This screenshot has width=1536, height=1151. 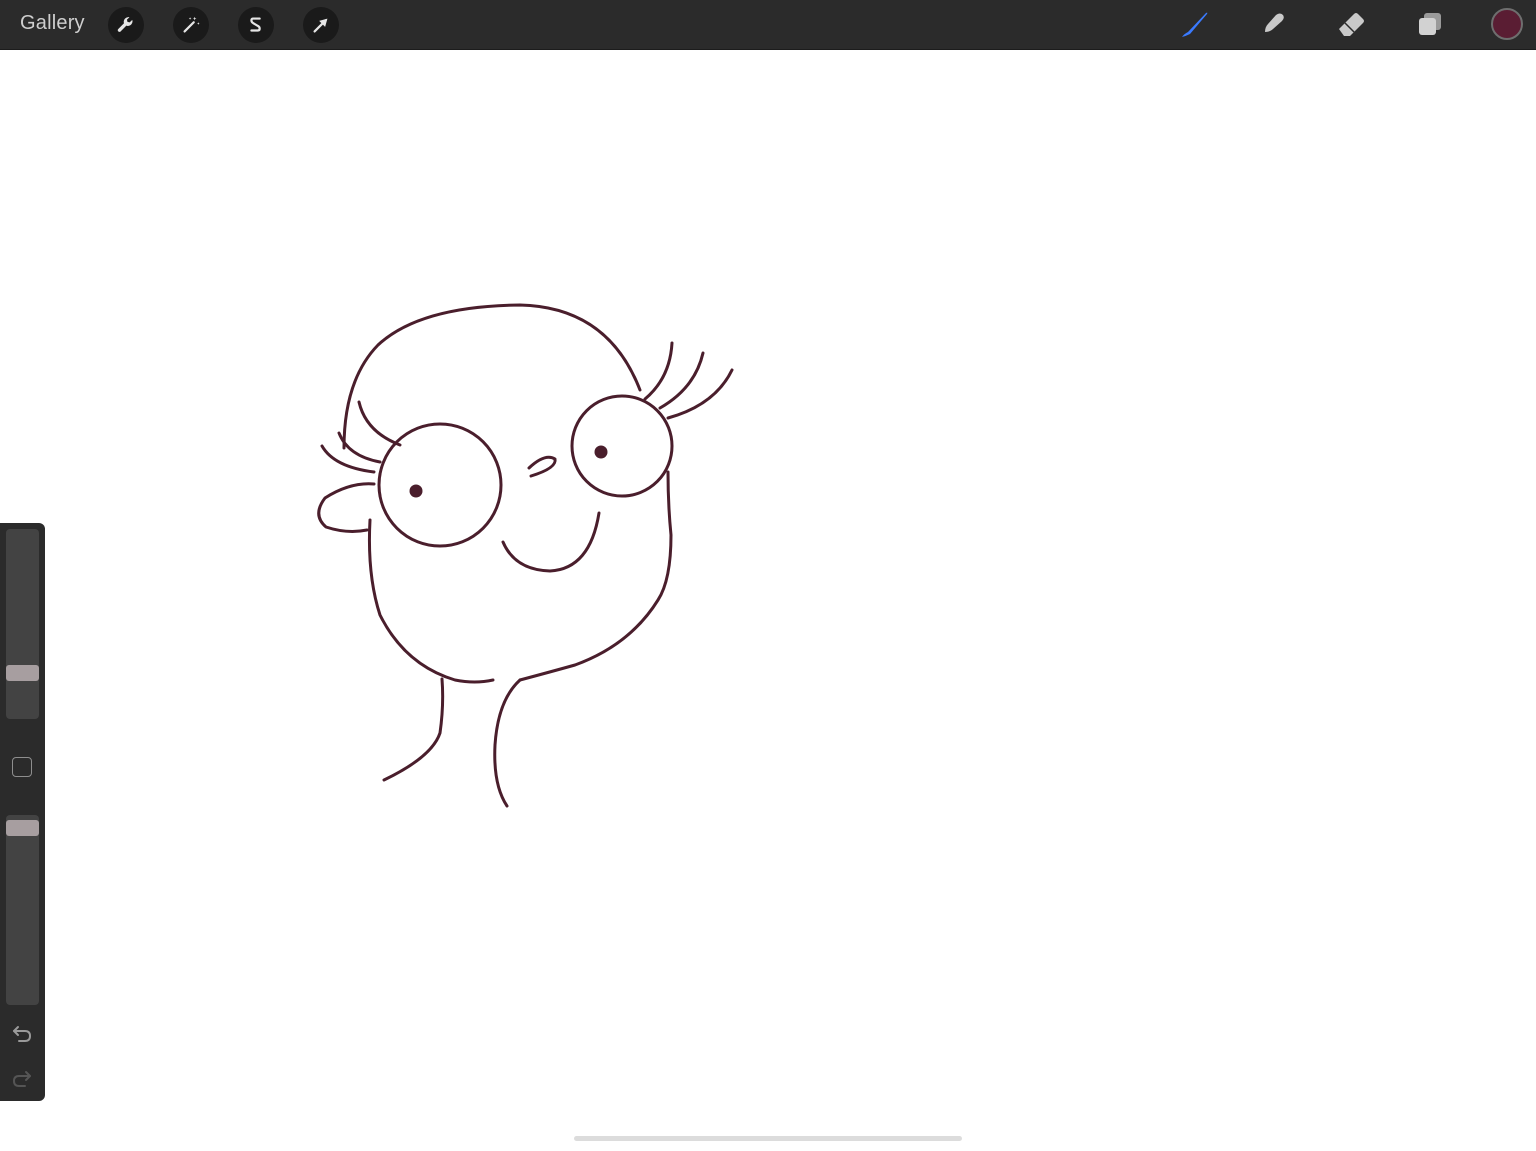 What do you see at coordinates (551, 542) in the screenshot?
I see `smile` at bounding box center [551, 542].